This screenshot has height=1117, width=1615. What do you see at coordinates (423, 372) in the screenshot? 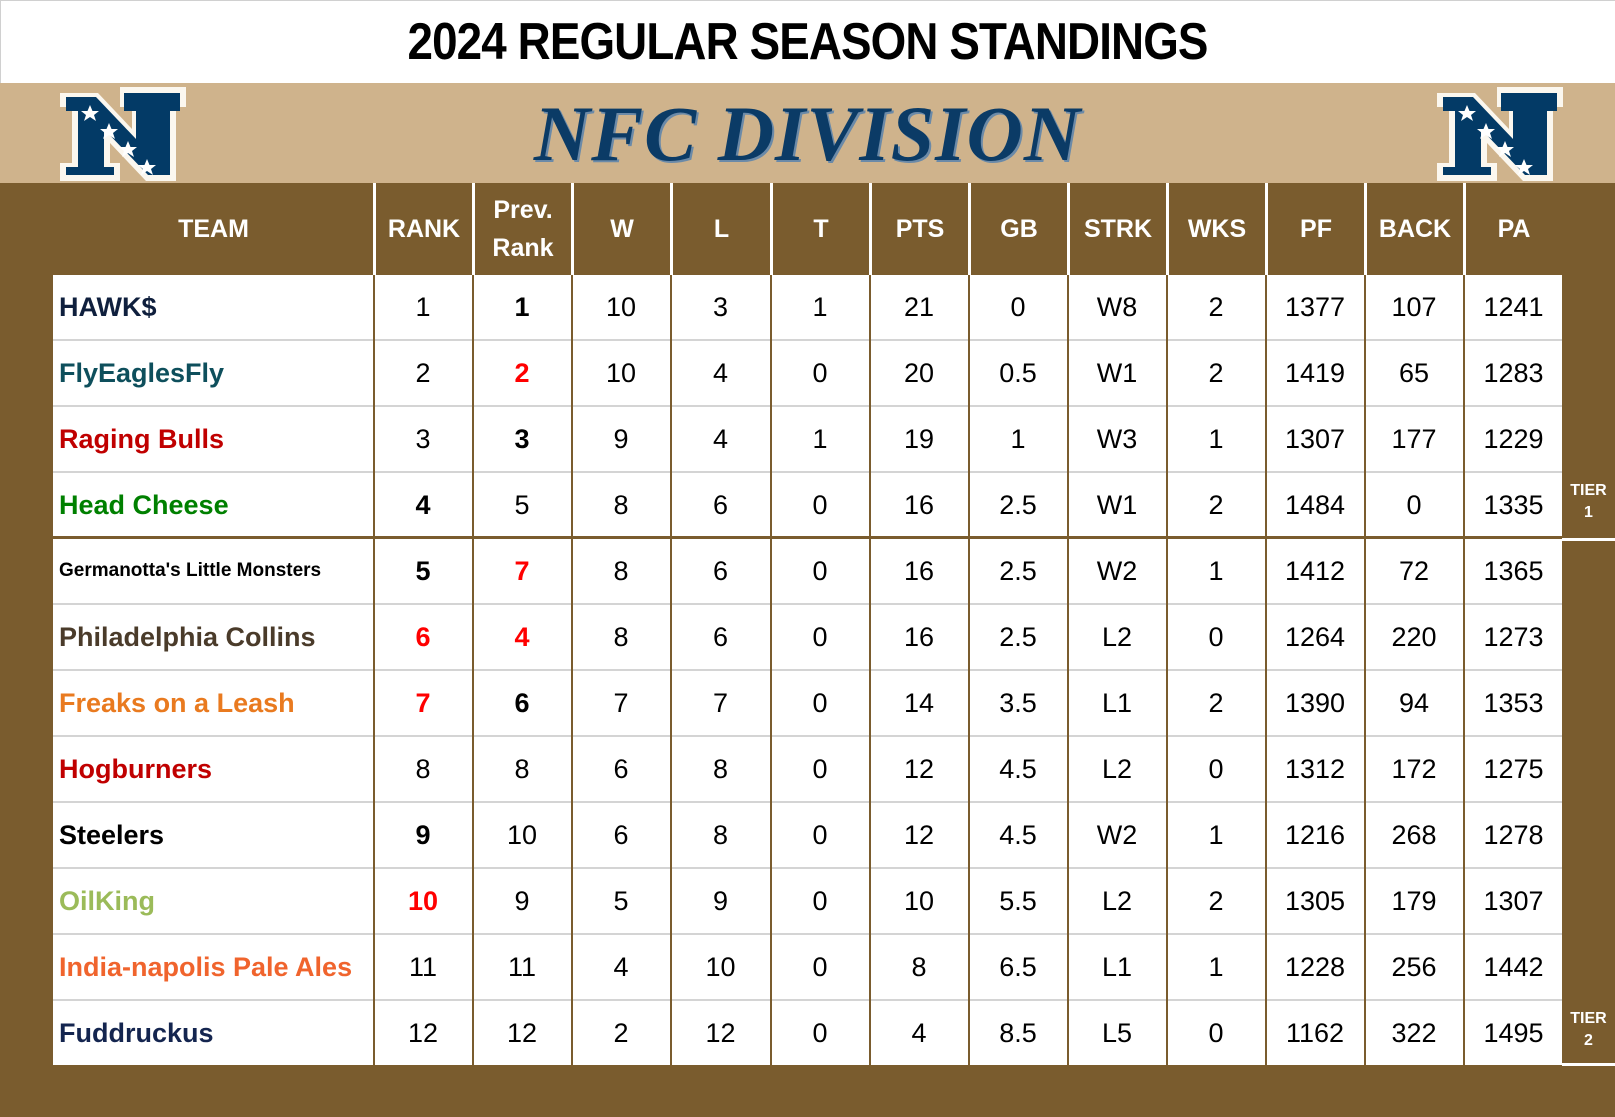
I see `cell-rank: 2` at bounding box center [423, 372].